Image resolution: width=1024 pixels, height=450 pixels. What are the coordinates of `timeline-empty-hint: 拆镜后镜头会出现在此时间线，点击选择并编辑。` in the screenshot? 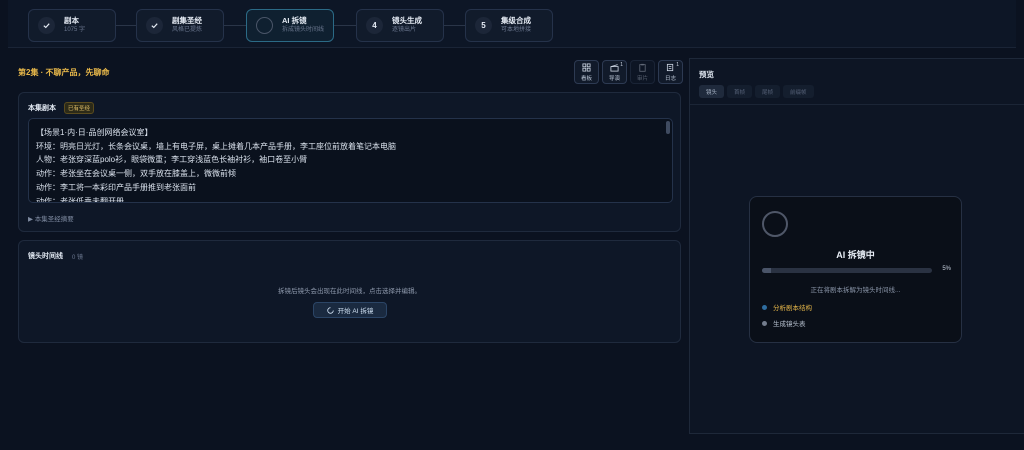 It's located at (349, 291).